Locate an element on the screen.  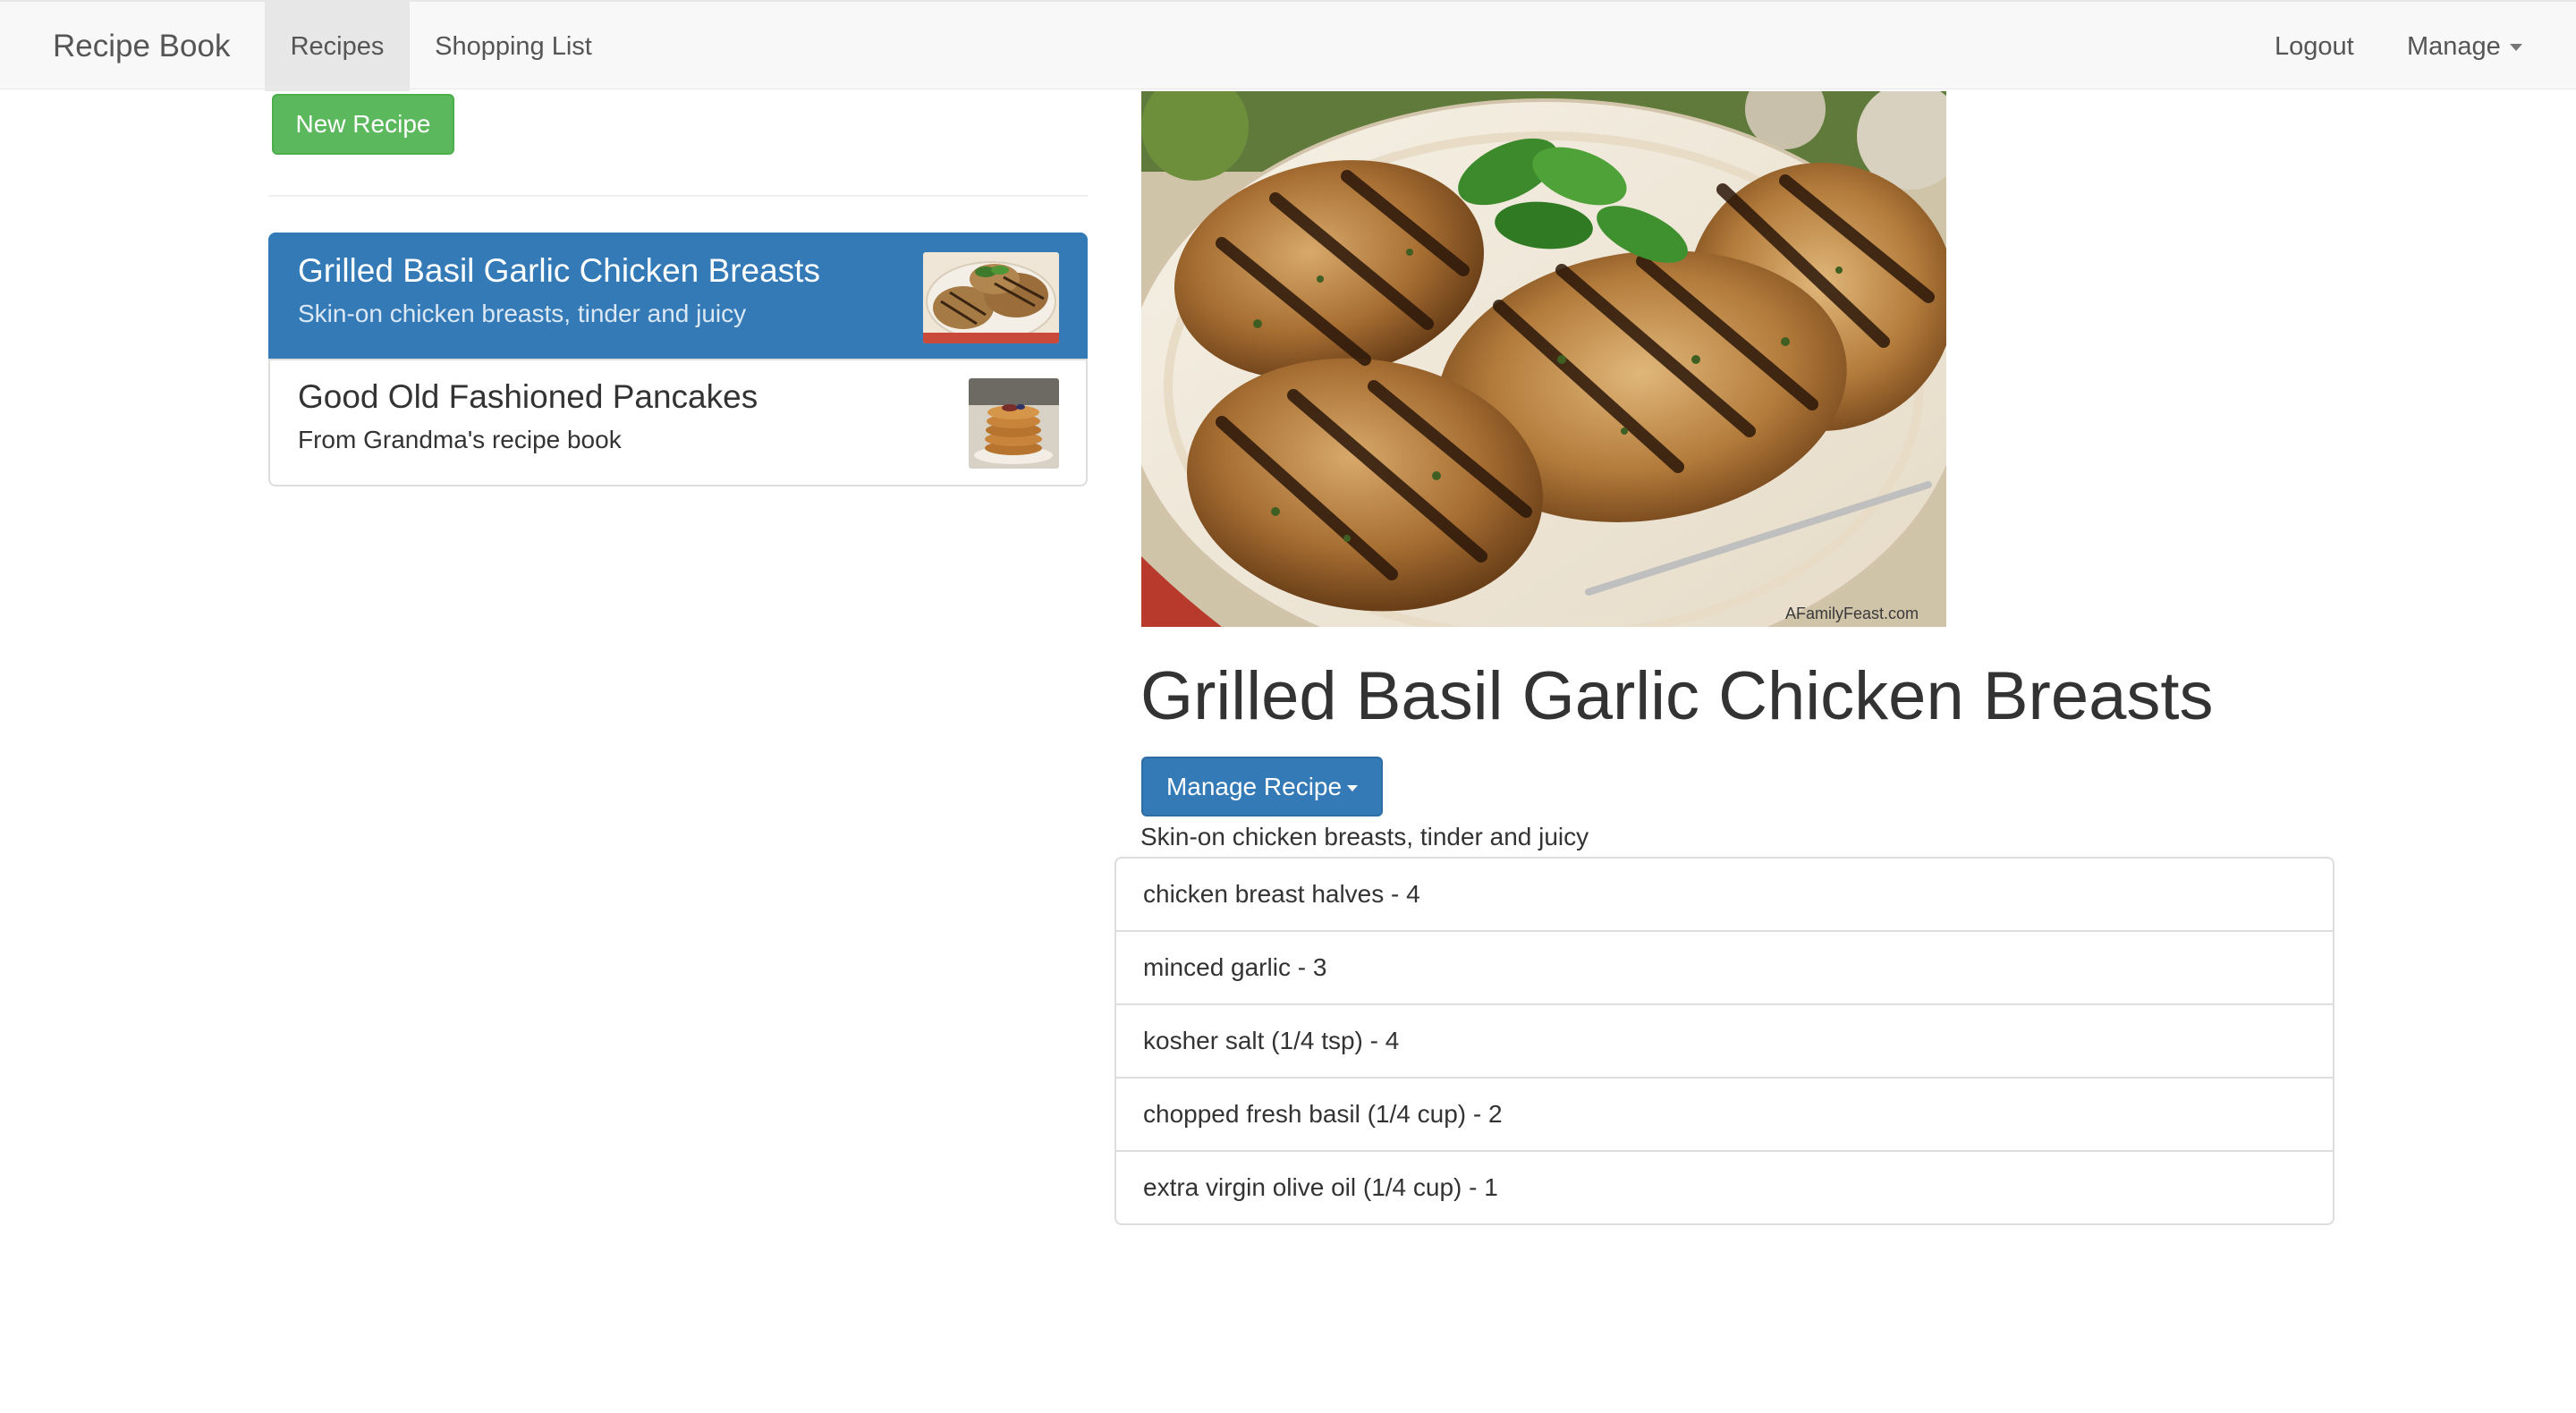
manage-label: Manage is located at coordinates (2454, 46).